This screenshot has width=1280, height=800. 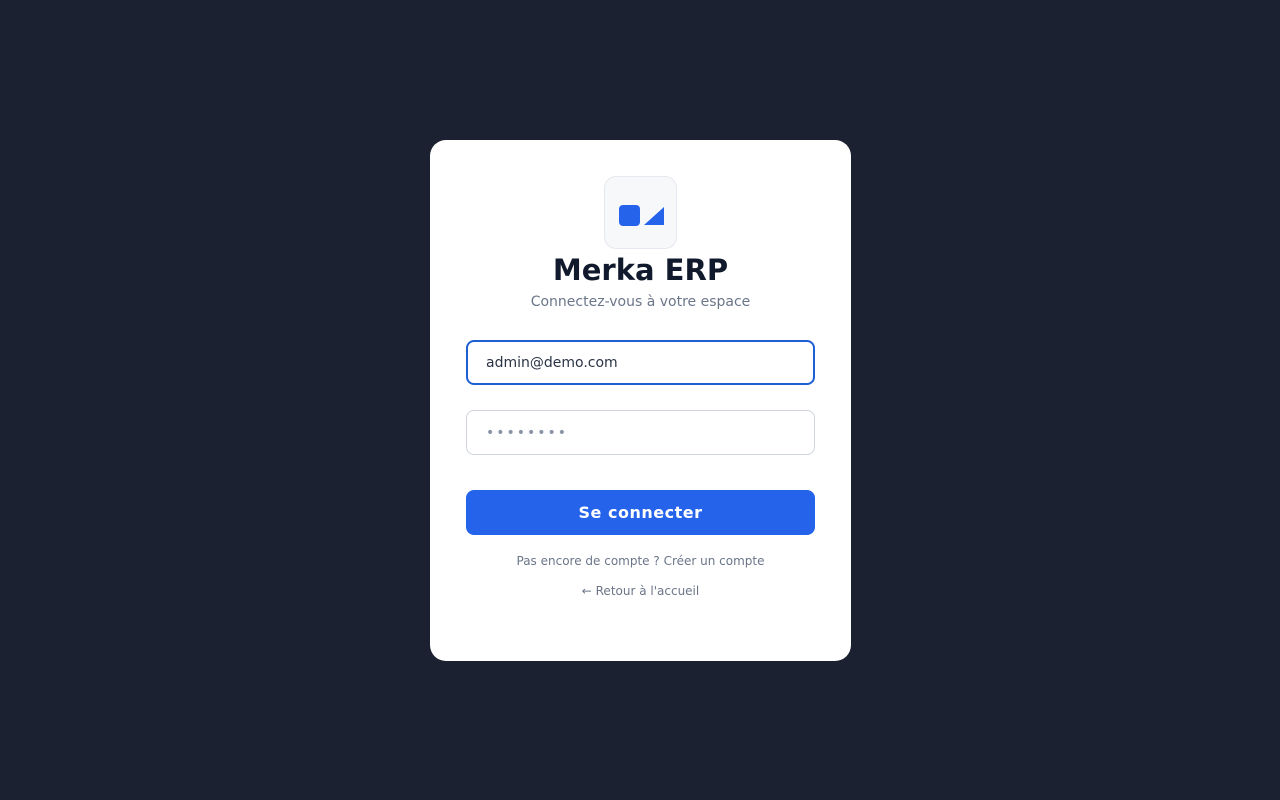 What do you see at coordinates (641, 215) in the screenshot?
I see `merka-logo-icon` at bounding box center [641, 215].